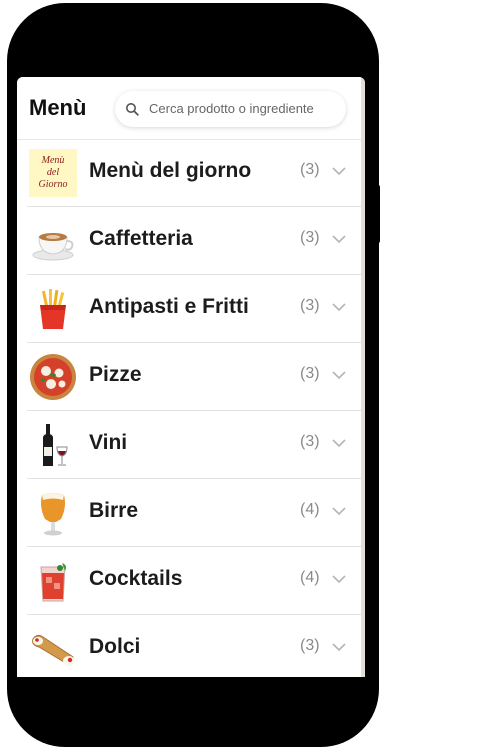 Image resolution: width=478 pixels, height=753 pixels. I want to click on phone-side-button, so click(377, 214).